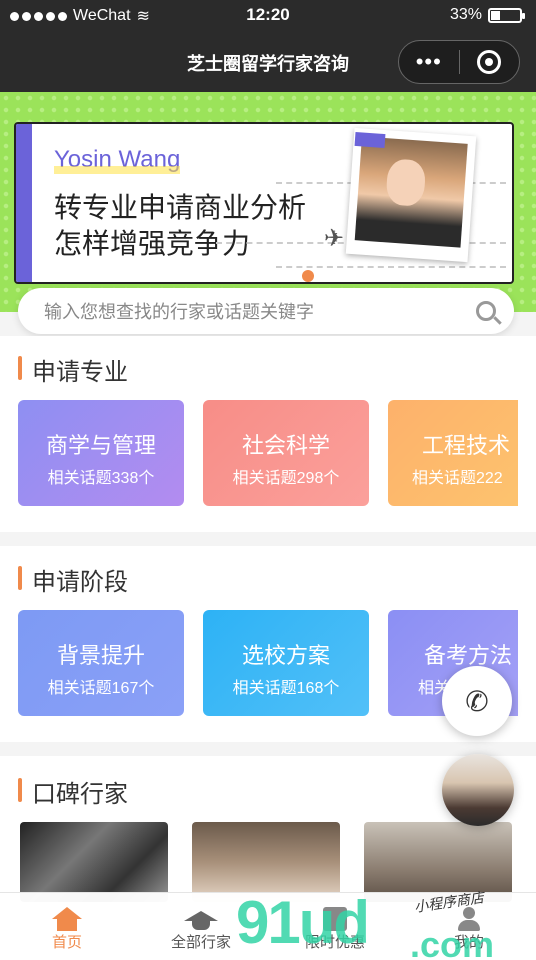 The height and width of the screenshot is (960, 536). What do you see at coordinates (465, 14) in the screenshot?
I see `battery-percent: 33%` at bounding box center [465, 14].